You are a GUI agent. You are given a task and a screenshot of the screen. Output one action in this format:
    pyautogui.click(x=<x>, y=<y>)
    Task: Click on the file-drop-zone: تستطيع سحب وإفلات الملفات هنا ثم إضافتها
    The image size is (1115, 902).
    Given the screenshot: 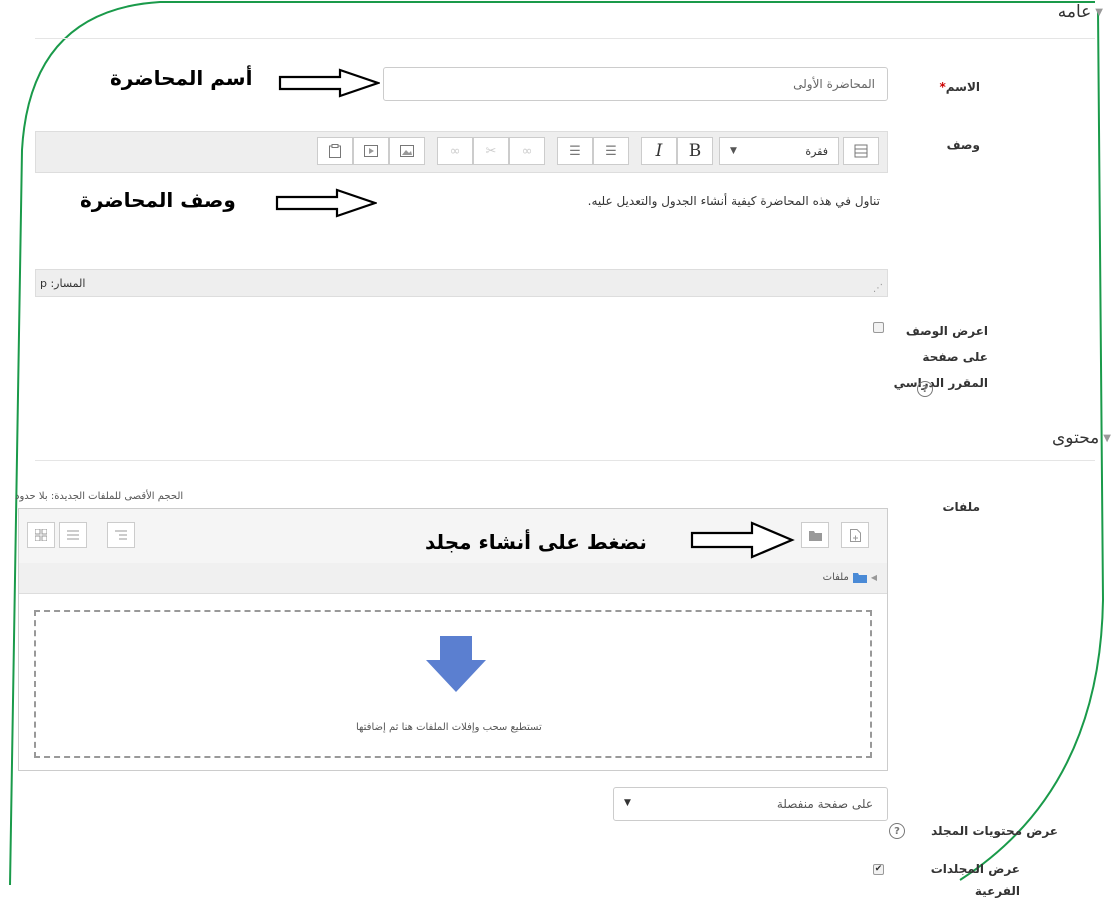 What is the action you would take?
    pyautogui.click(x=453, y=684)
    